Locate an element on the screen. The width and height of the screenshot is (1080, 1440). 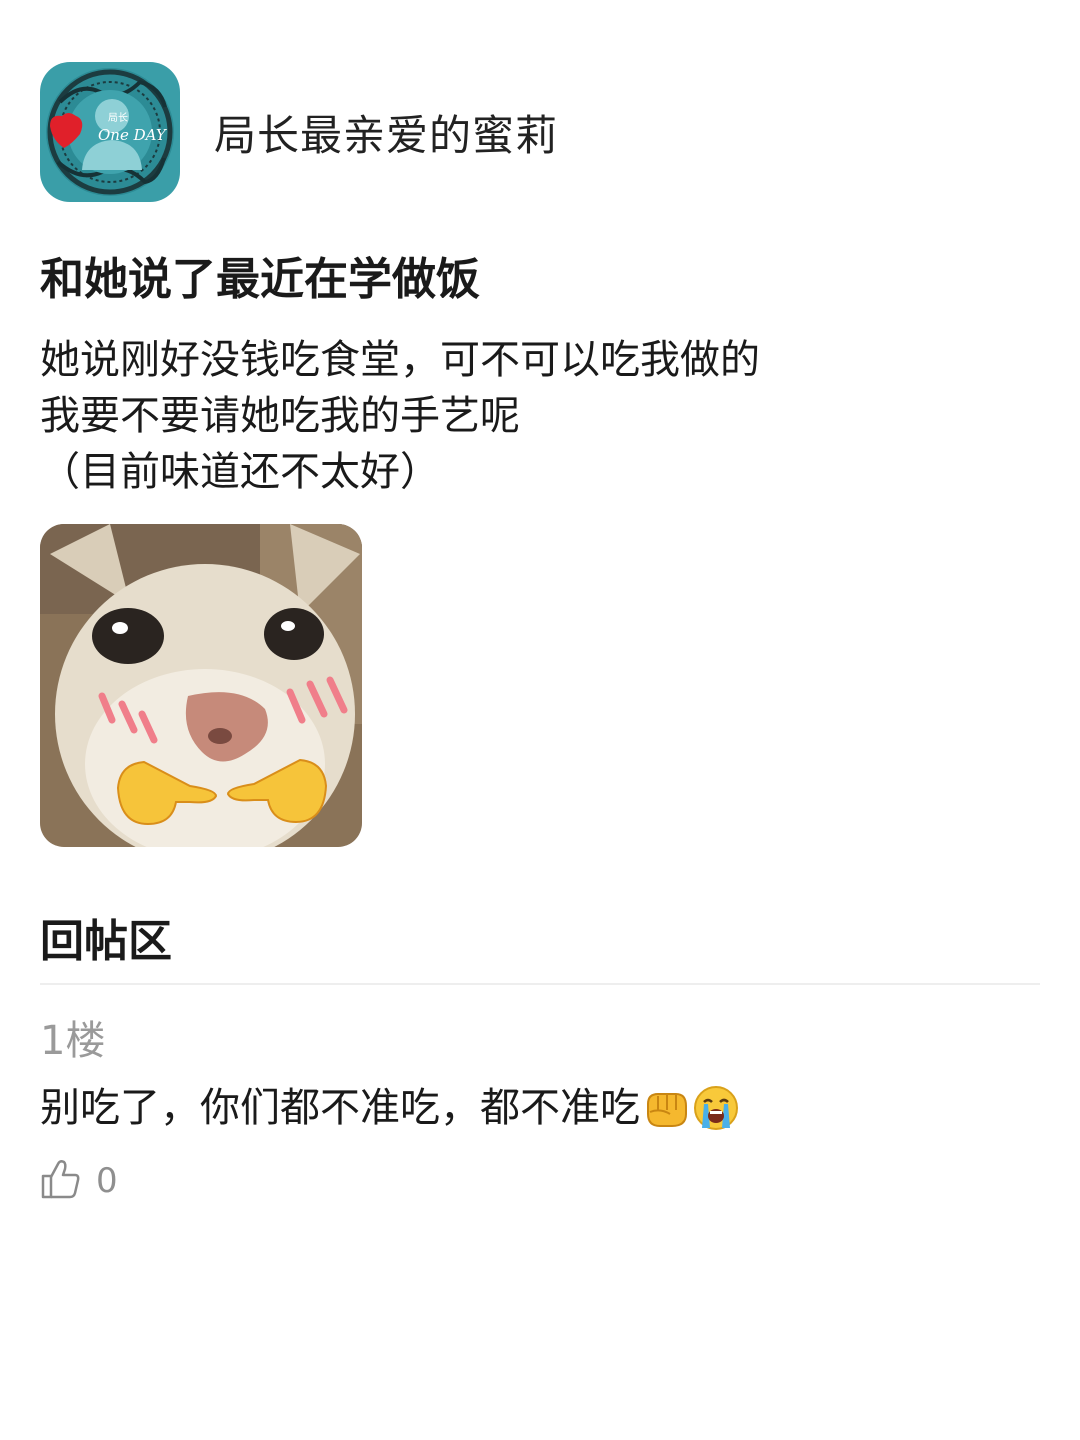
post-image is located at coordinates (201, 685).